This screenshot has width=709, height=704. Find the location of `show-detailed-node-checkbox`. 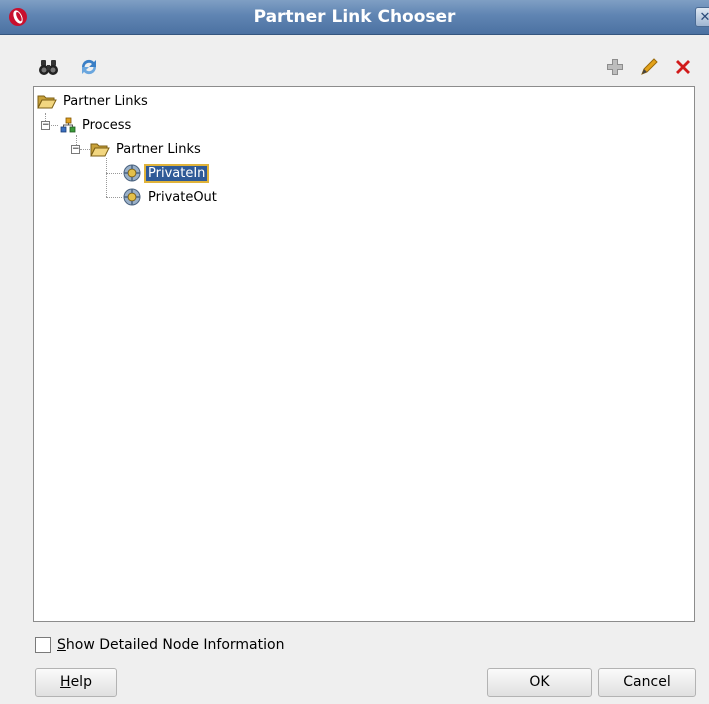

show-detailed-node-checkbox is located at coordinates (43, 645).